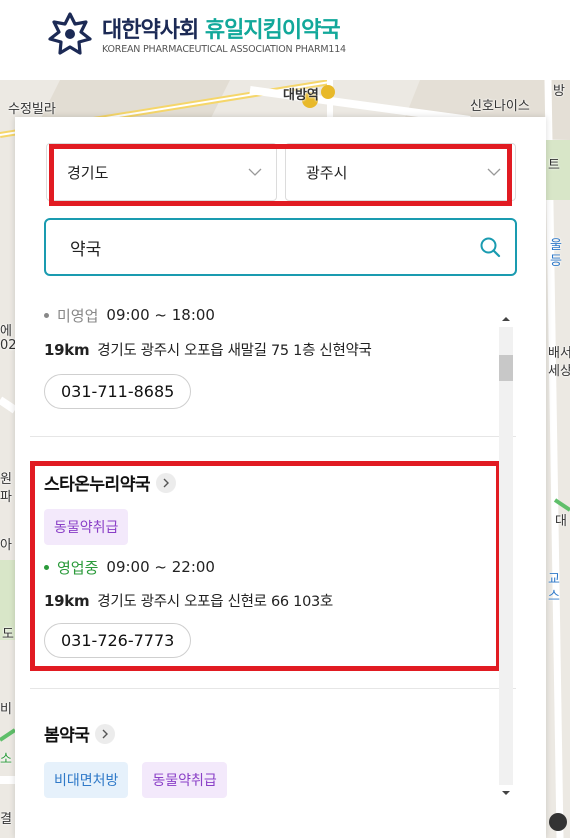 This screenshot has height=838, width=570. Describe the element at coordinates (554, 596) in the screenshot. I see `map-label: 스` at that location.